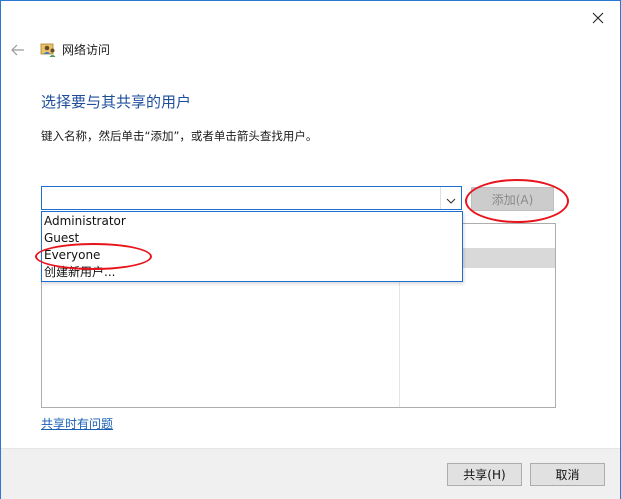  What do you see at coordinates (484, 474) in the screenshot?
I see `share-button: 共享(H)` at bounding box center [484, 474].